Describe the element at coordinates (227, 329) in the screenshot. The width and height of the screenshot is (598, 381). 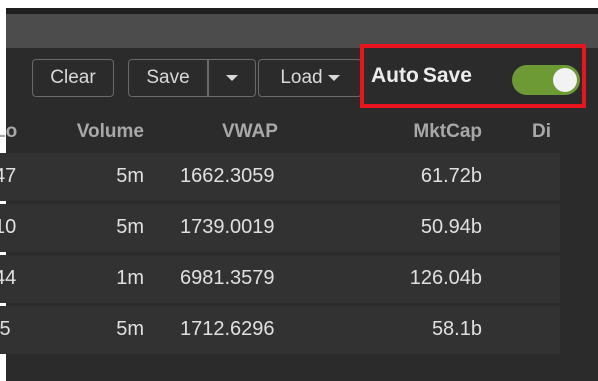
I see `cell-vwap: 1712.6296` at that location.